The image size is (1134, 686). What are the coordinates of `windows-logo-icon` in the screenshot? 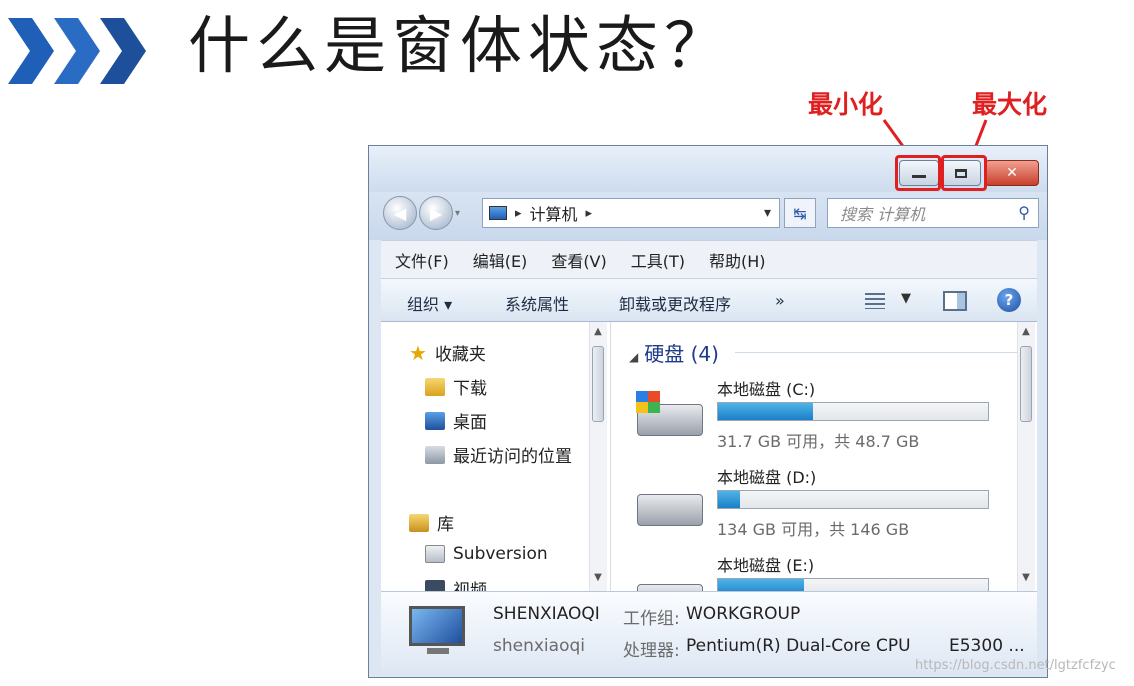 It's located at (648, 402).